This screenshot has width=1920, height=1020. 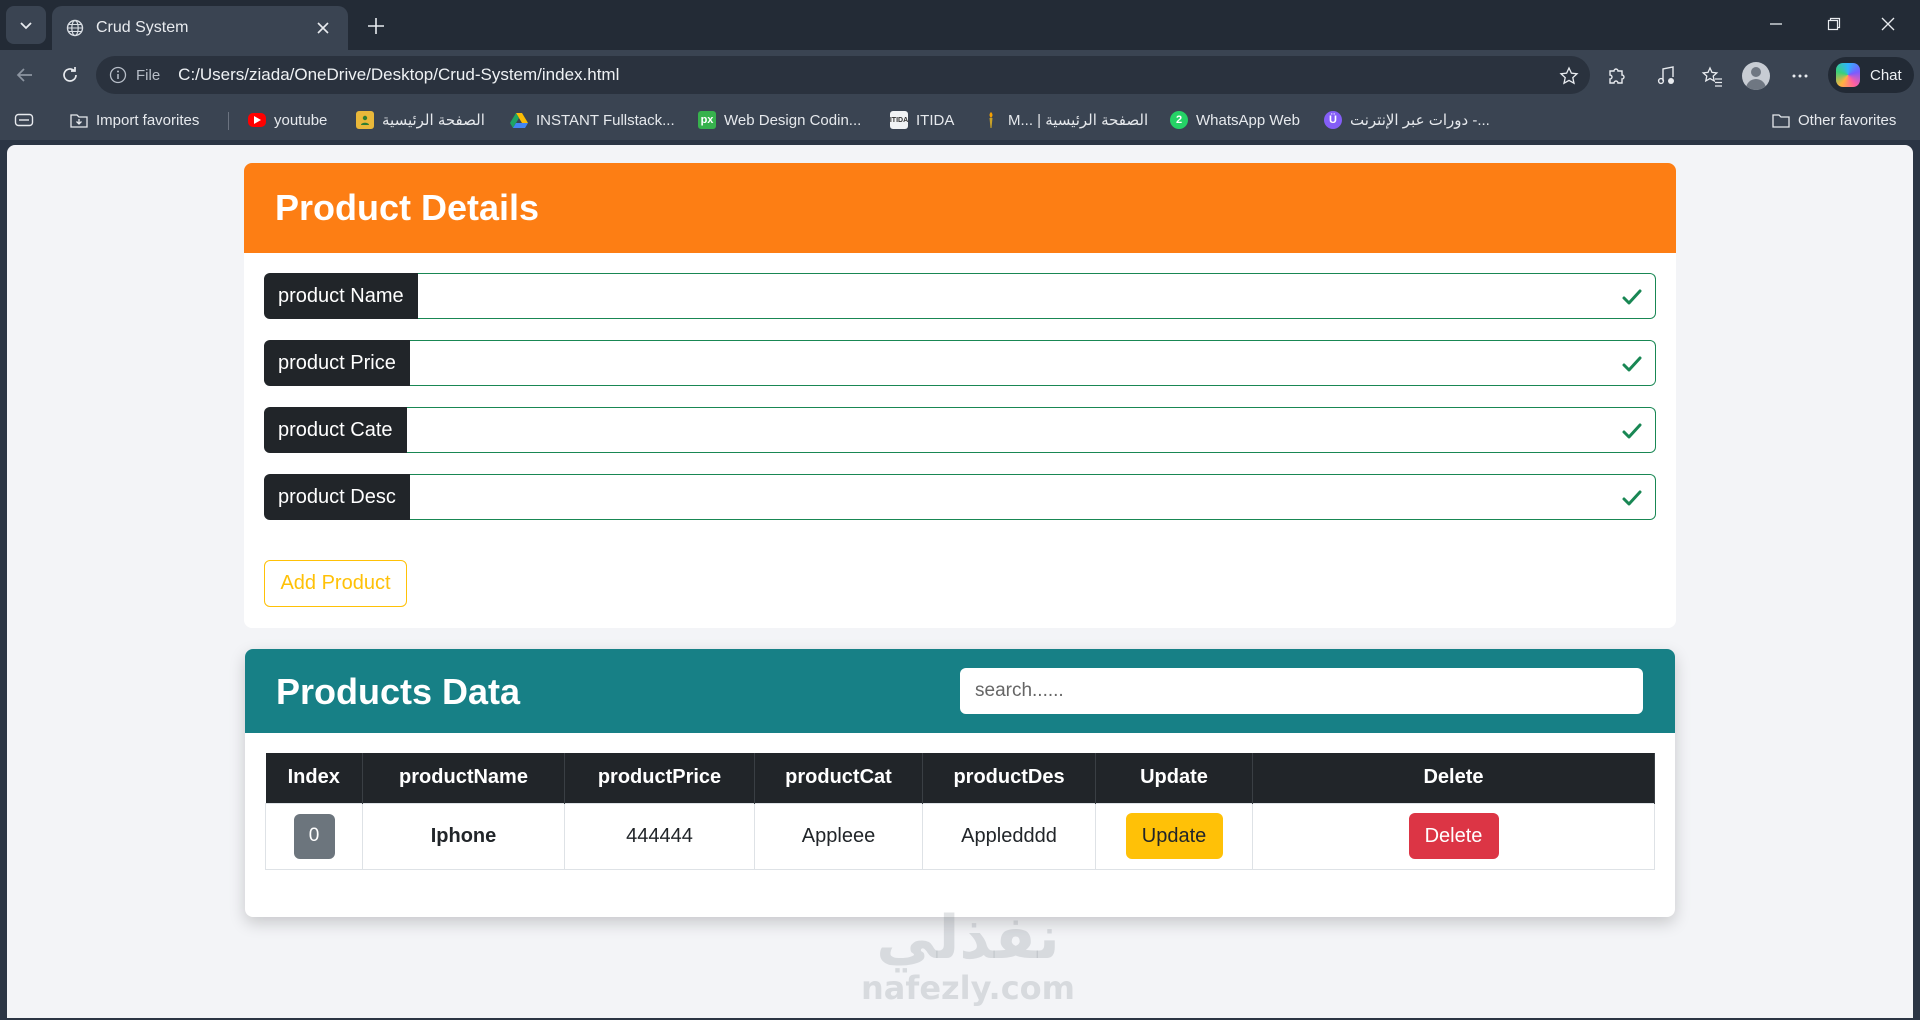 What do you see at coordinates (118, 75) in the screenshot?
I see `info-icon` at bounding box center [118, 75].